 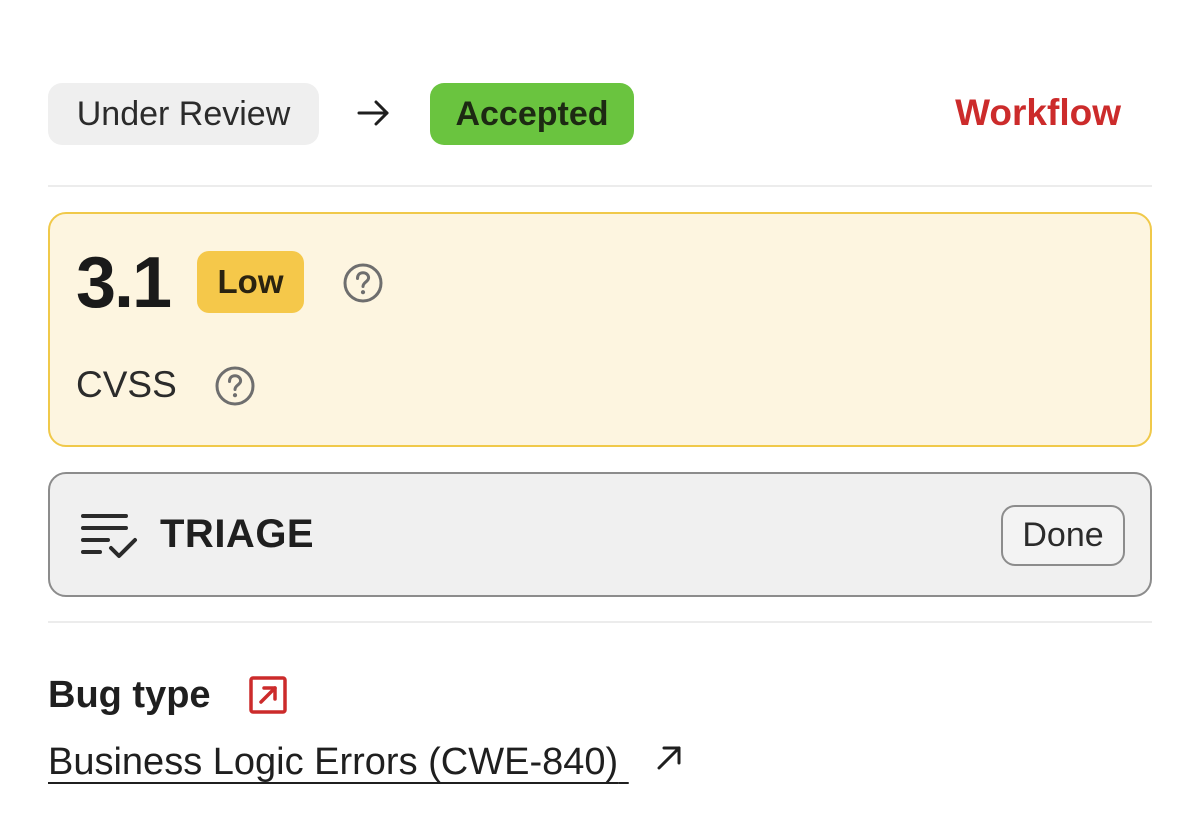 What do you see at coordinates (129, 695) in the screenshot?
I see `bug-type-heading: Bug type` at bounding box center [129, 695].